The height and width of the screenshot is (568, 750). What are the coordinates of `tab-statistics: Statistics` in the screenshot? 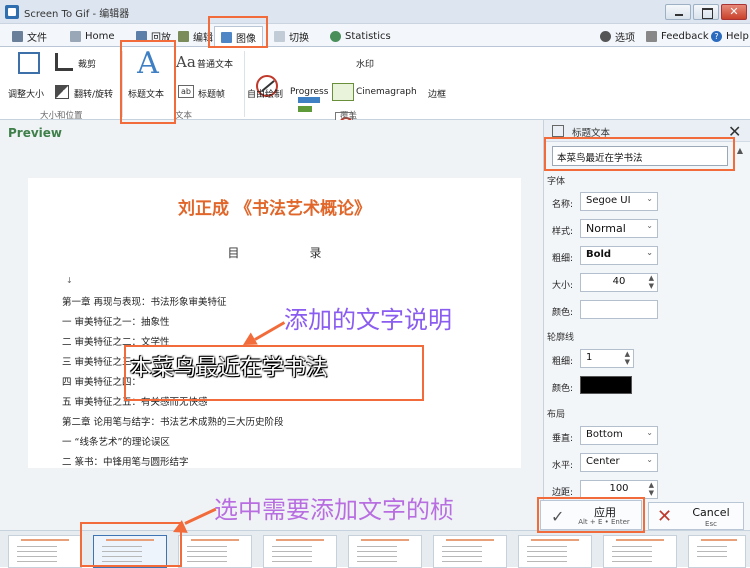 It's located at (360, 36).